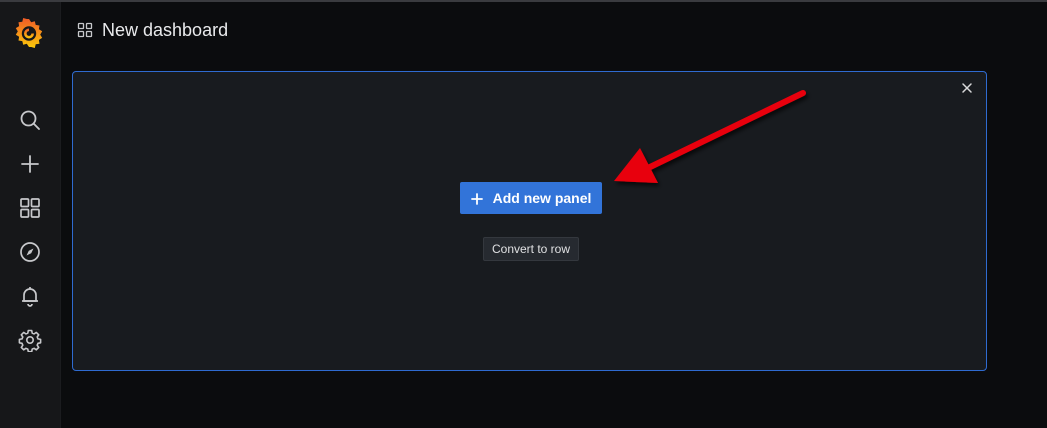 The image size is (1047, 428). Describe the element at coordinates (30, 296) in the screenshot. I see `bell-icon` at that location.